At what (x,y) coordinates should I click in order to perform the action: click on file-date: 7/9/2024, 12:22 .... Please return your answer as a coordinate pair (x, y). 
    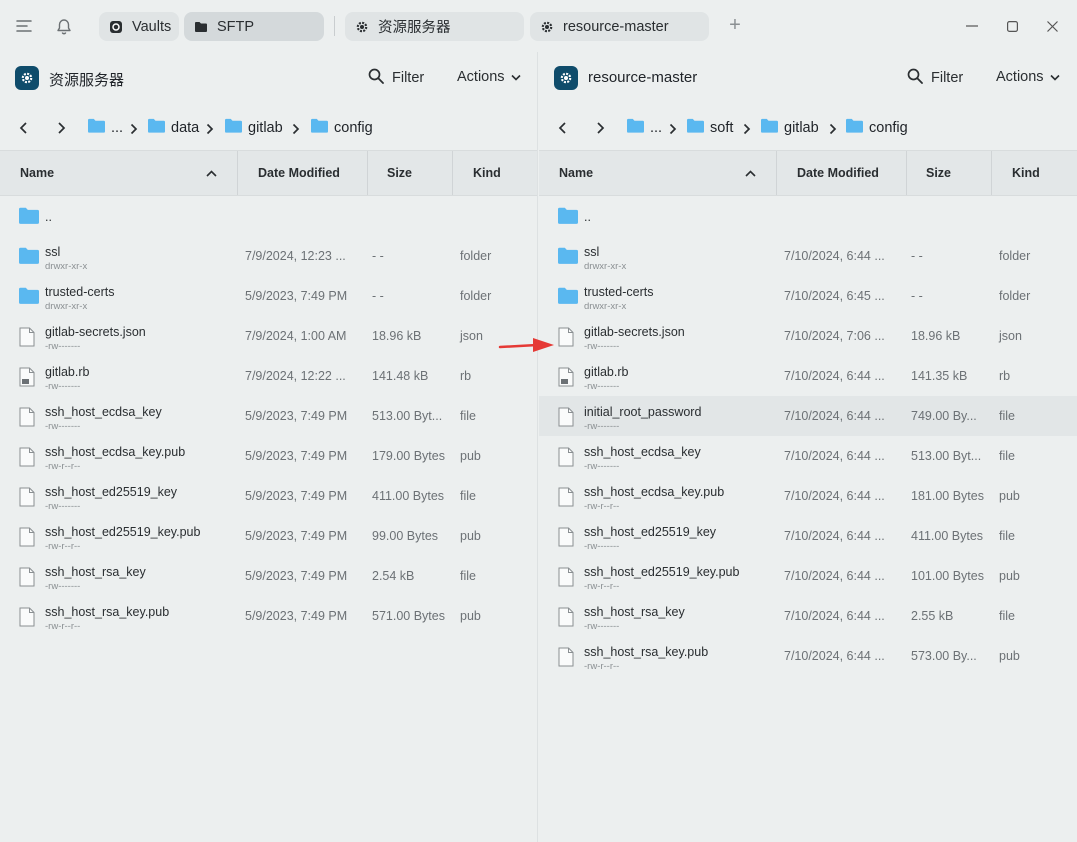
    Looking at the image, I should click on (295, 376).